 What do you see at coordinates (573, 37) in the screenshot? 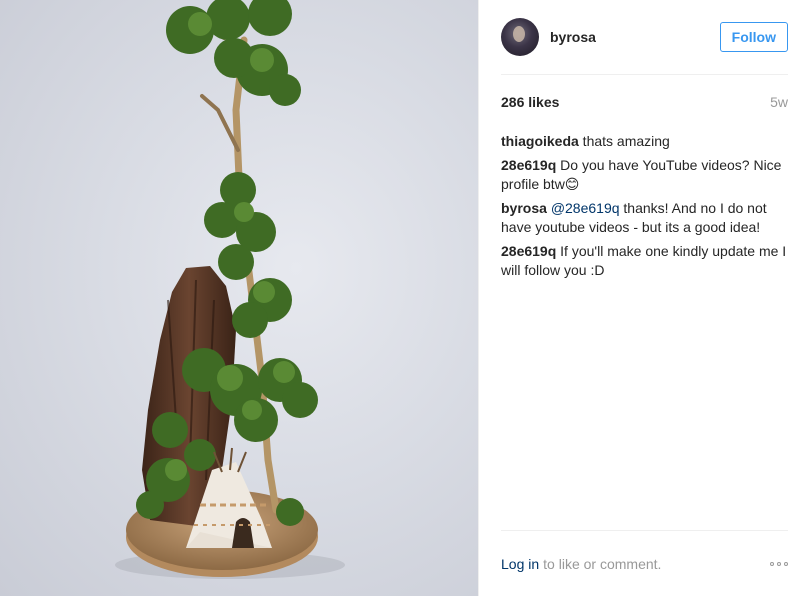
I see `username: byrosa` at bounding box center [573, 37].